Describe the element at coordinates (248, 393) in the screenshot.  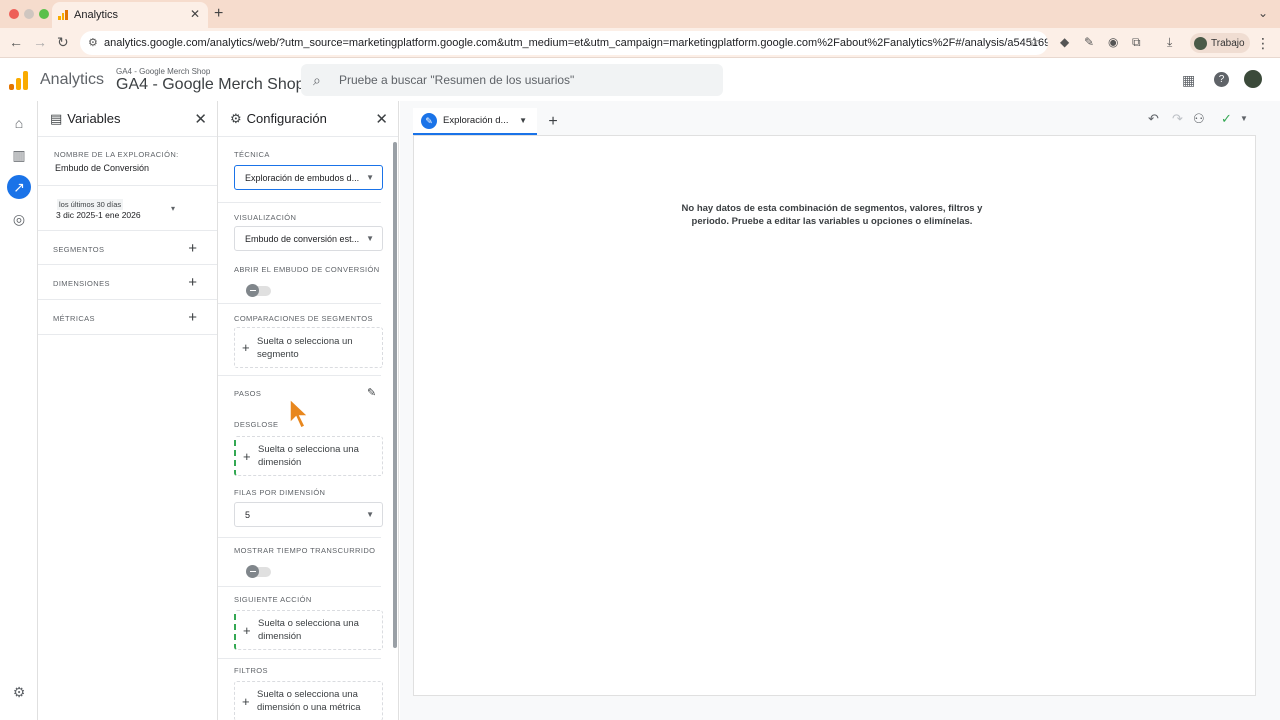
I see `steps-label: PASOS` at that location.